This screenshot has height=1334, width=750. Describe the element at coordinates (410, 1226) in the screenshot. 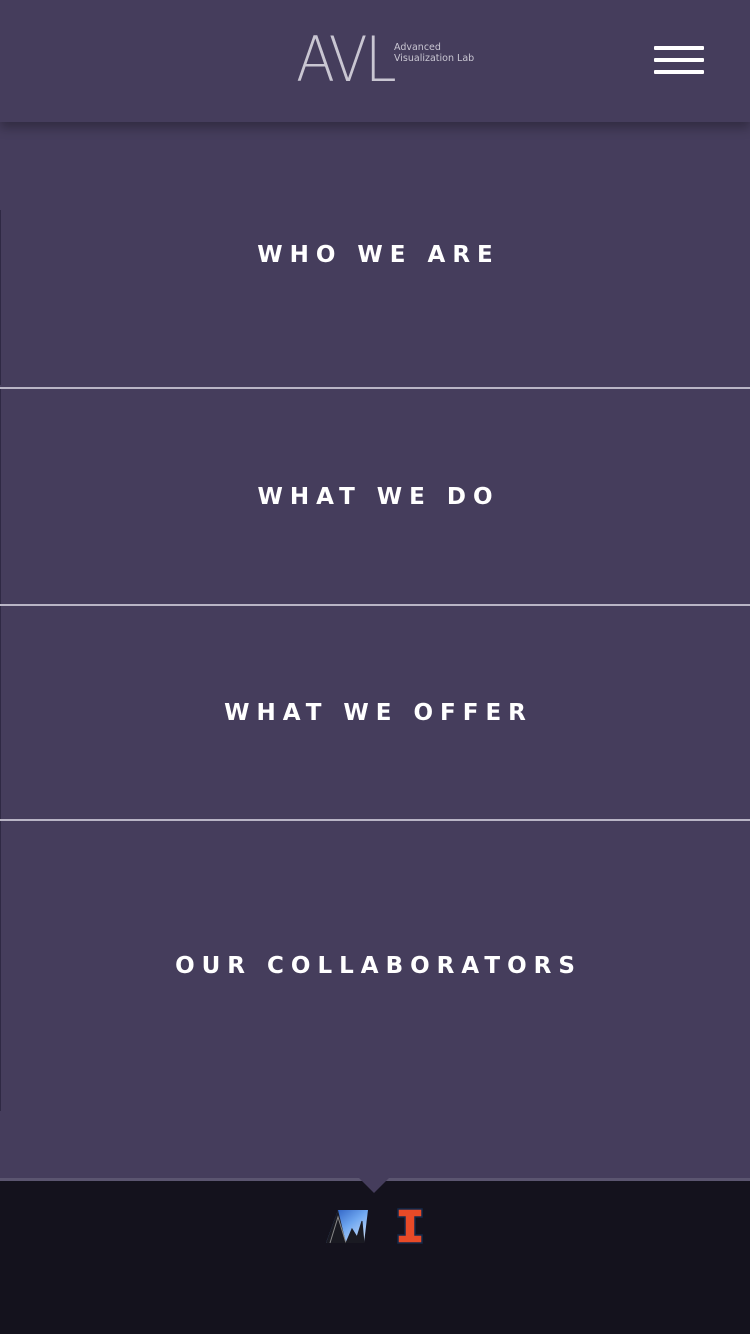

I see `illinois-block-i-logo` at that location.